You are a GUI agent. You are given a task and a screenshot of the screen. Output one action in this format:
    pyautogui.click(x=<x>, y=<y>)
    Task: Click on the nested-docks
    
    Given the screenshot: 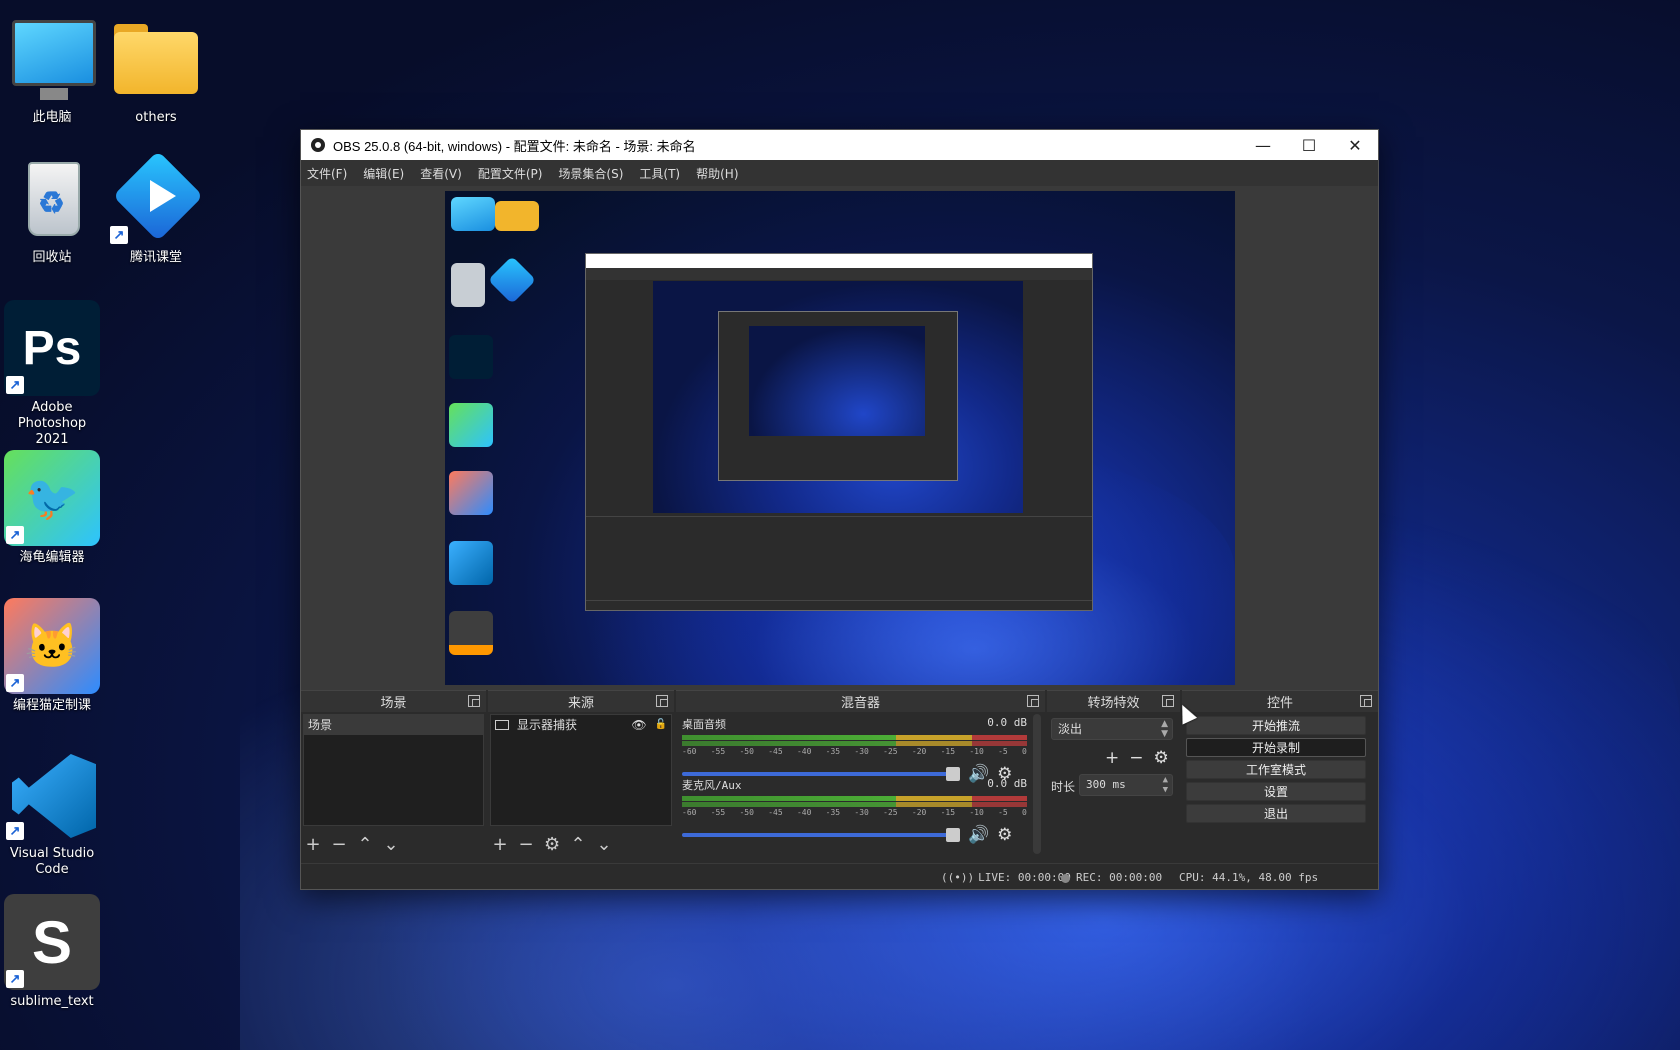 What is the action you would take?
    pyautogui.click(x=839, y=558)
    